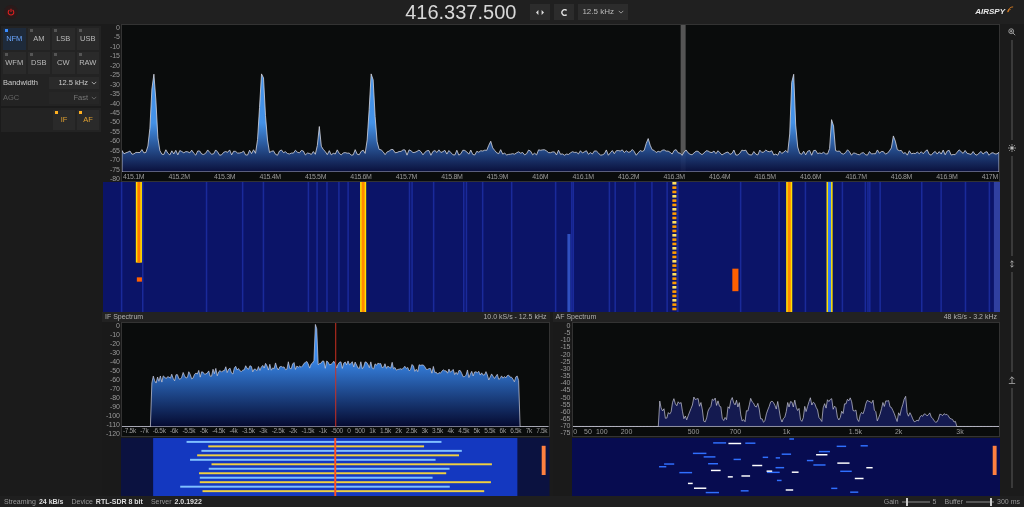 This screenshot has width=1024, height=507. Describe the element at coordinates (990, 12) in the screenshot. I see `logo: AIRSPY` at that location.